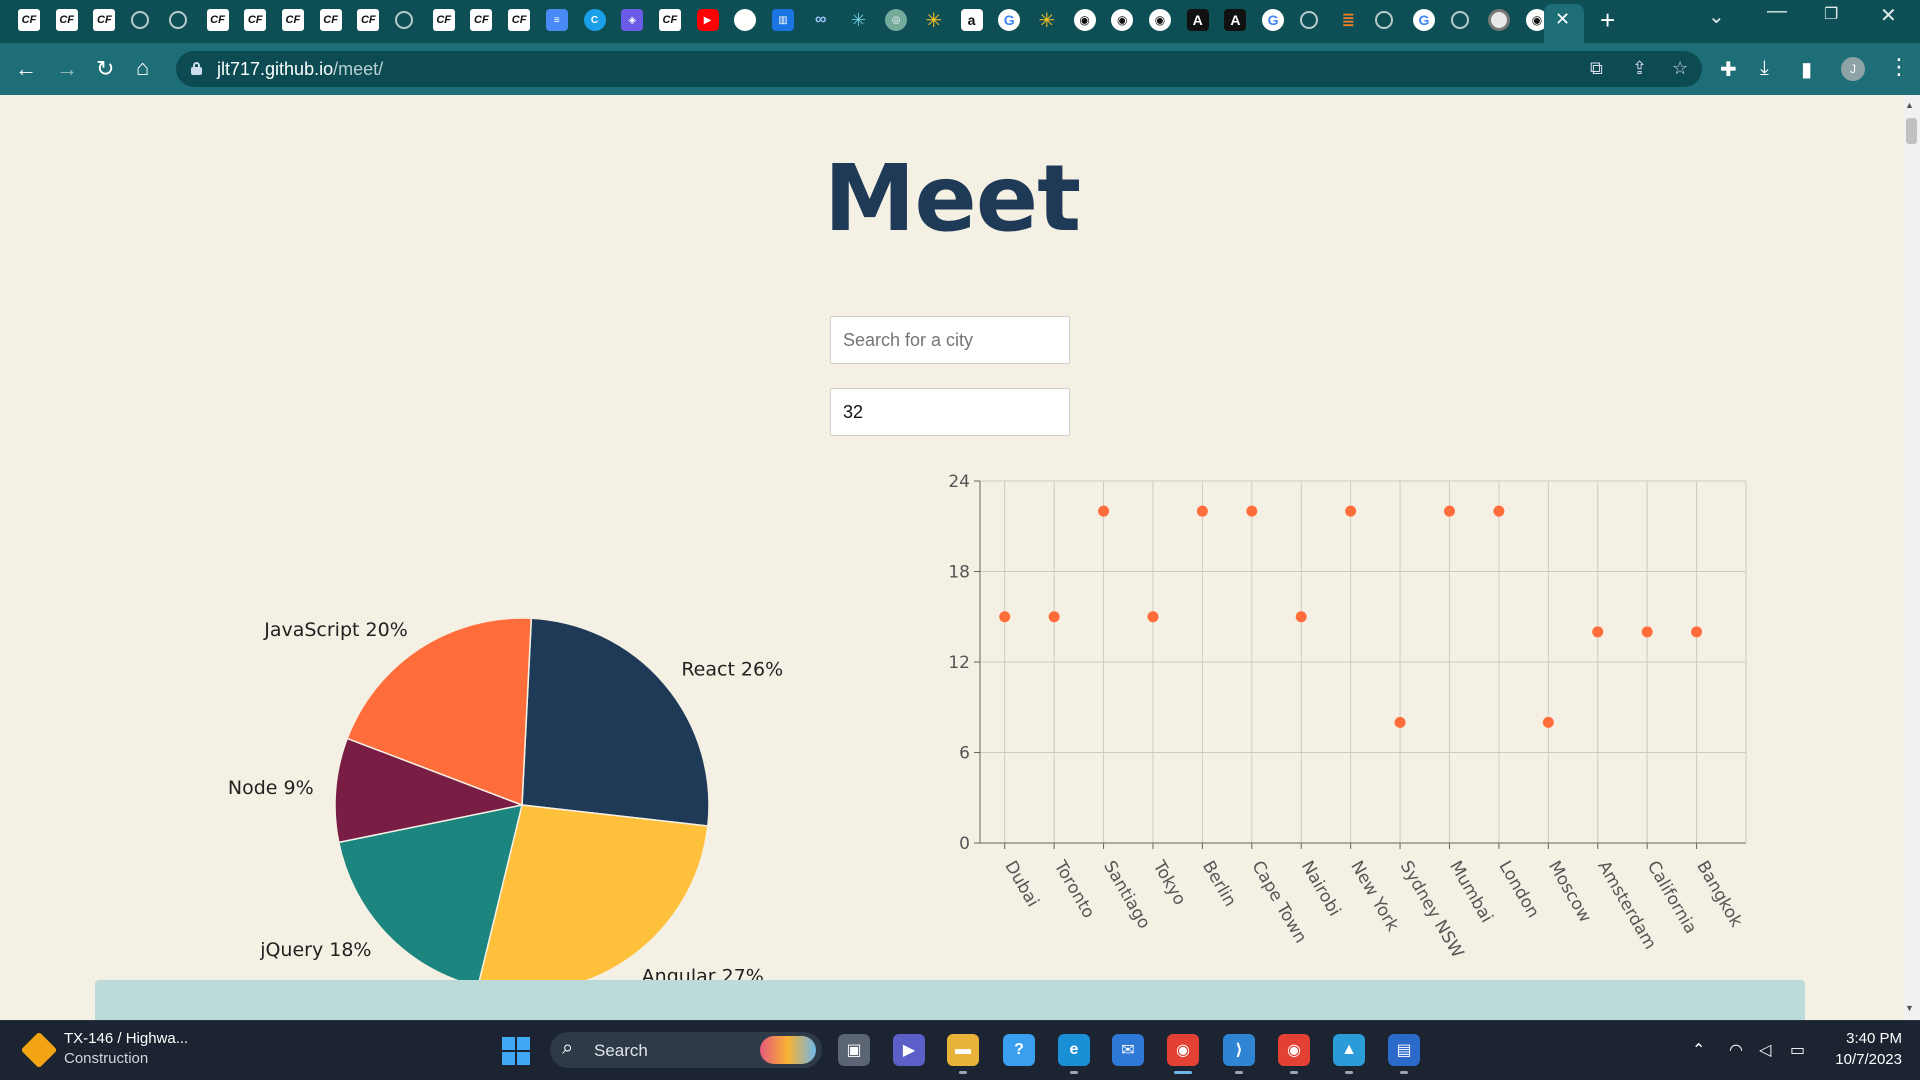 Image resolution: width=1920 pixels, height=1080 pixels. I want to click on event-list-panel, so click(950, 1000).